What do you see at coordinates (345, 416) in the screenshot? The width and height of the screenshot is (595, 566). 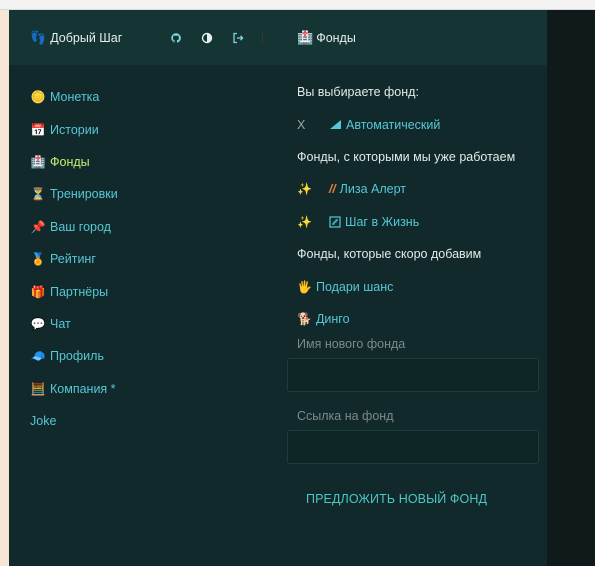 I see `fund-link-label: Ссылка на фонд` at bounding box center [345, 416].